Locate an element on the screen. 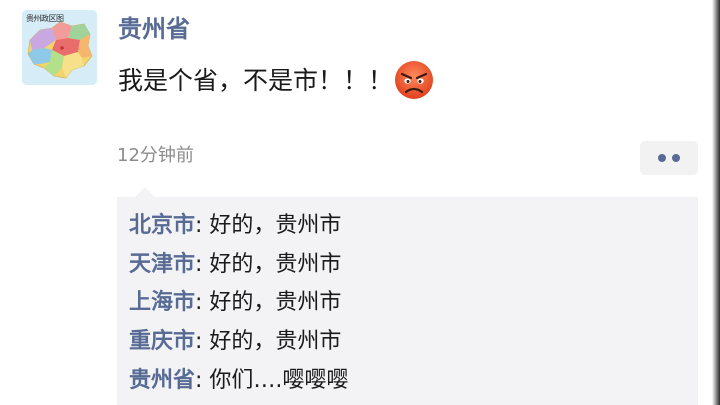 This screenshot has height=405, width=720. post-text: 我是个省，不是市！！！ is located at coordinates (256, 80).